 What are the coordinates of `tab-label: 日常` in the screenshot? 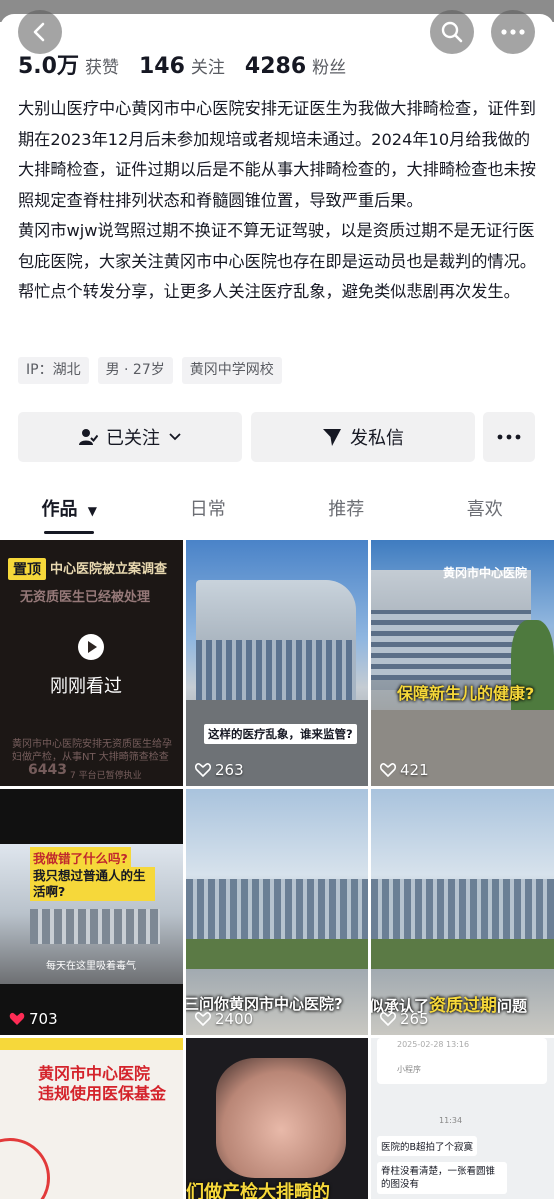 It's located at (207, 509).